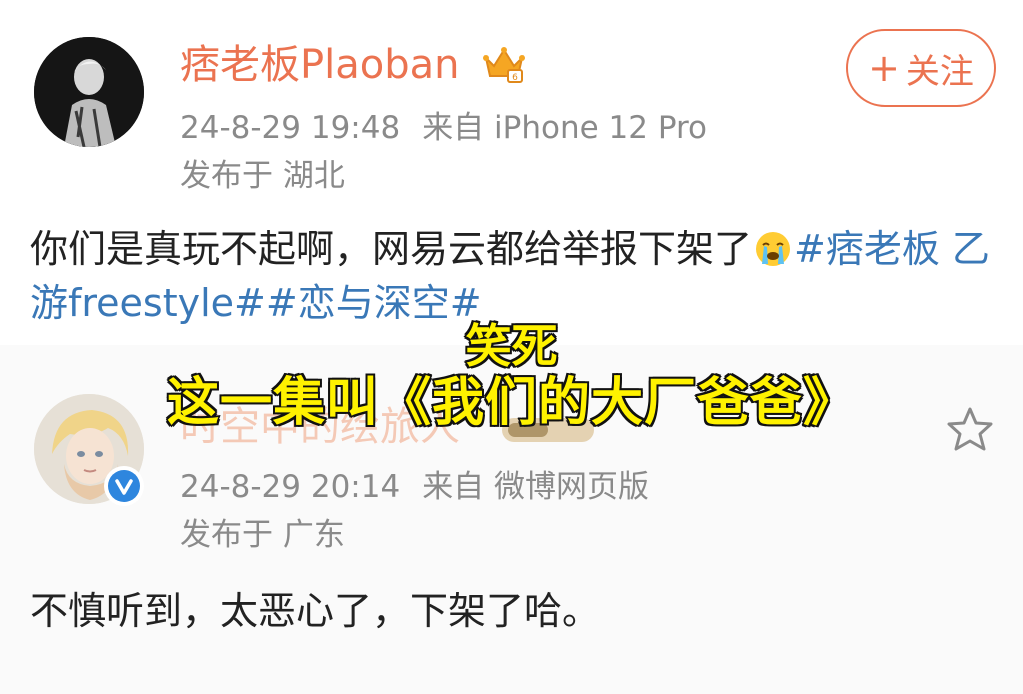 The width and height of the screenshot is (1023, 694). Describe the element at coordinates (939, 71) in the screenshot. I see `follow-label: 关注` at that location.